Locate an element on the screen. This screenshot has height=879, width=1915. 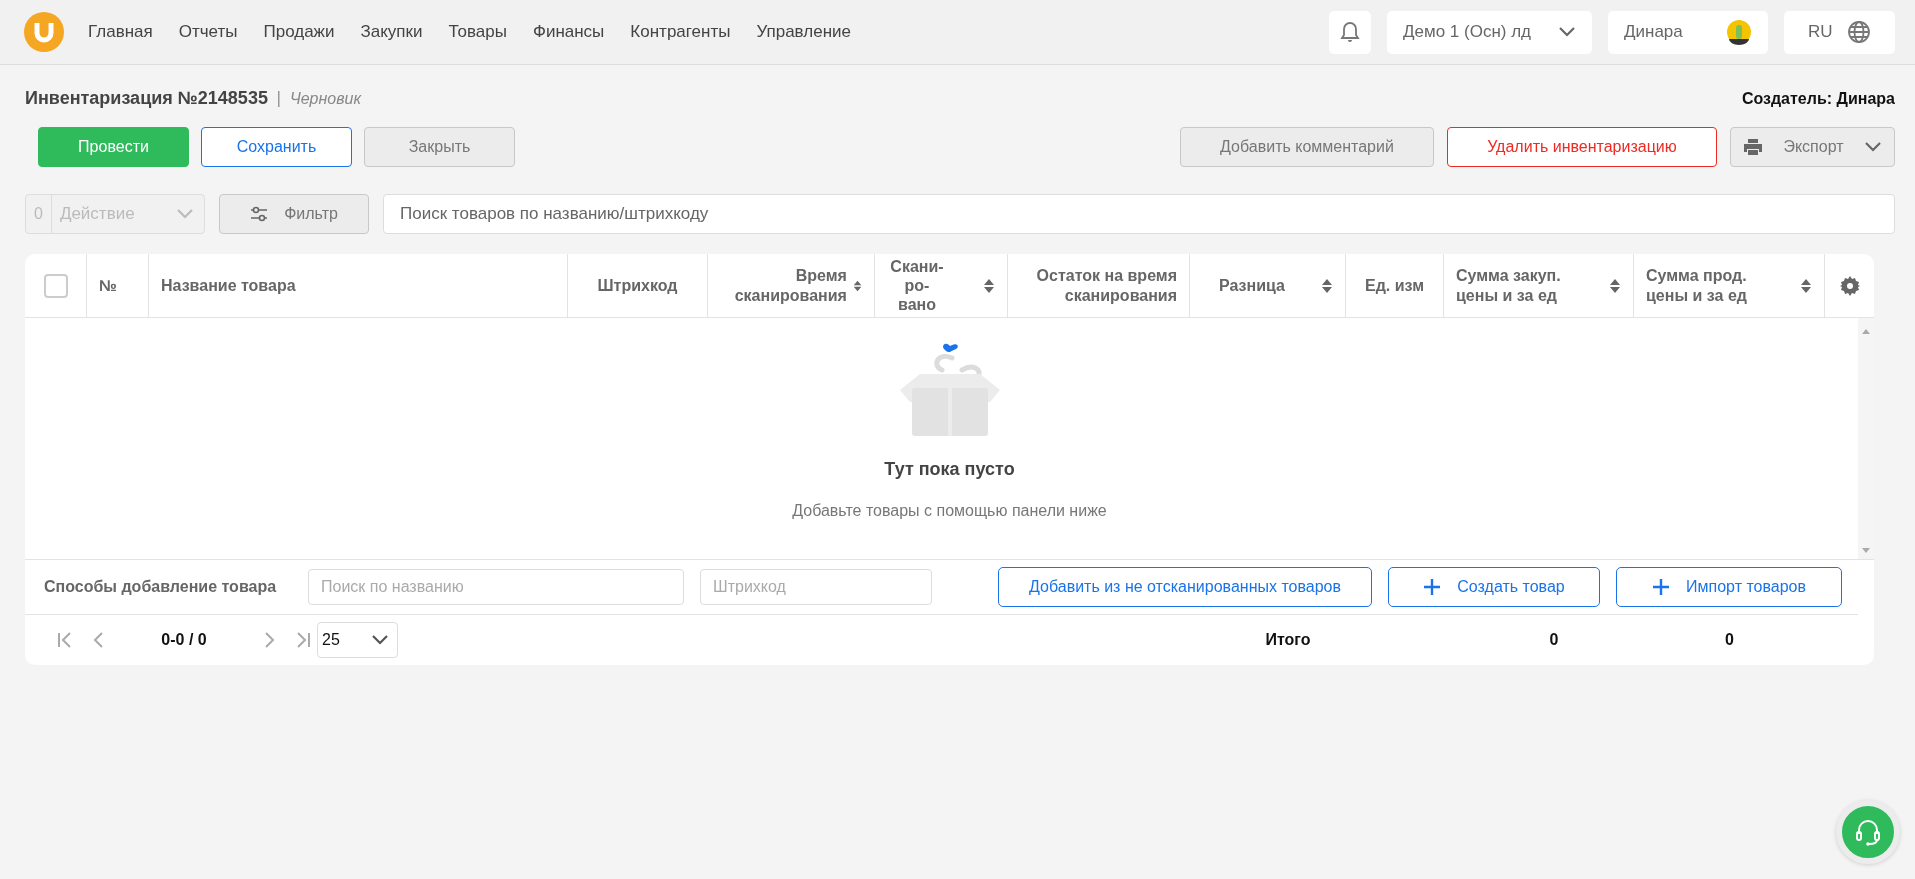
page-range: 0-0 / 0 is located at coordinates (184, 640).